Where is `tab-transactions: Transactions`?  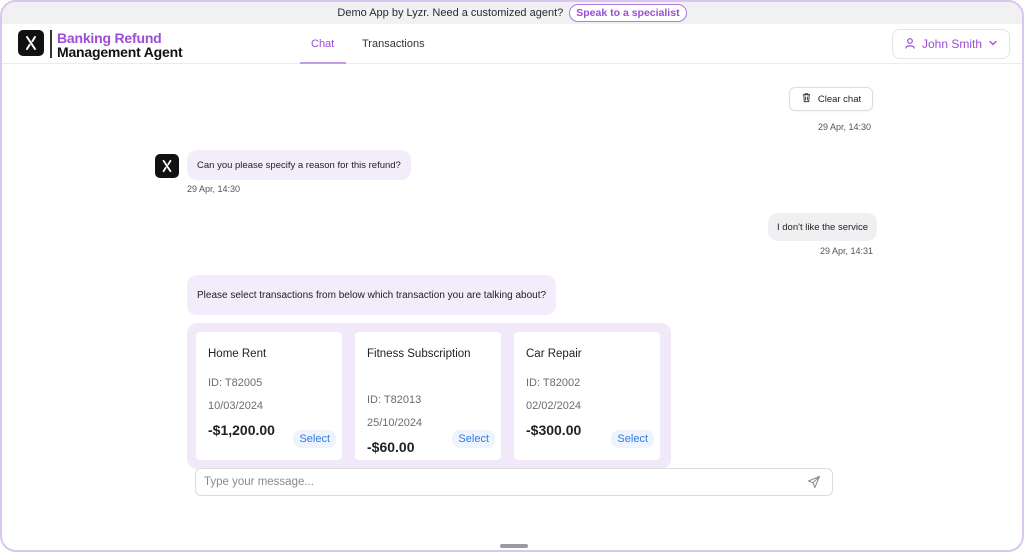
tab-transactions: Transactions is located at coordinates (393, 44).